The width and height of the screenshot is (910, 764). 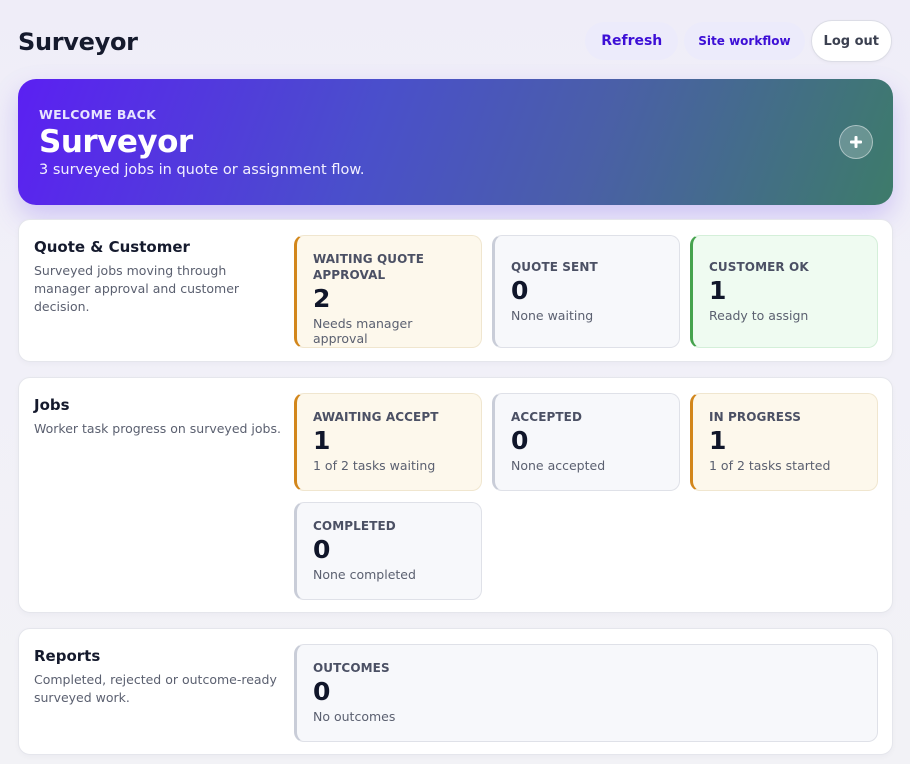 What do you see at coordinates (67, 656) in the screenshot?
I see `section-title: Reports` at bounding box center [67, 656].